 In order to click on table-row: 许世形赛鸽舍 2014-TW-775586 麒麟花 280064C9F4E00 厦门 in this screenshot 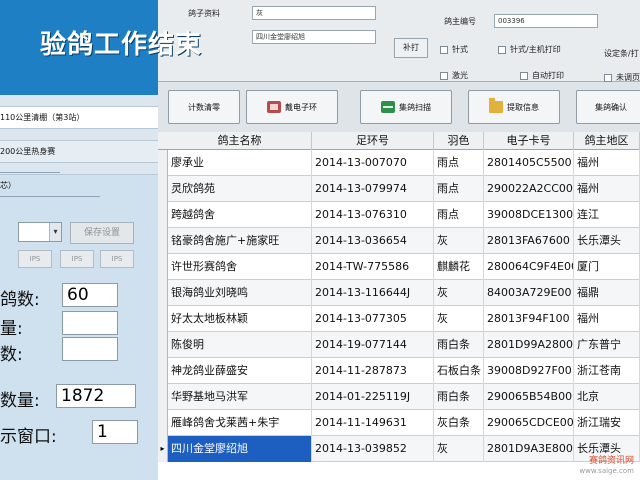, I will do `click(399, 267)`.